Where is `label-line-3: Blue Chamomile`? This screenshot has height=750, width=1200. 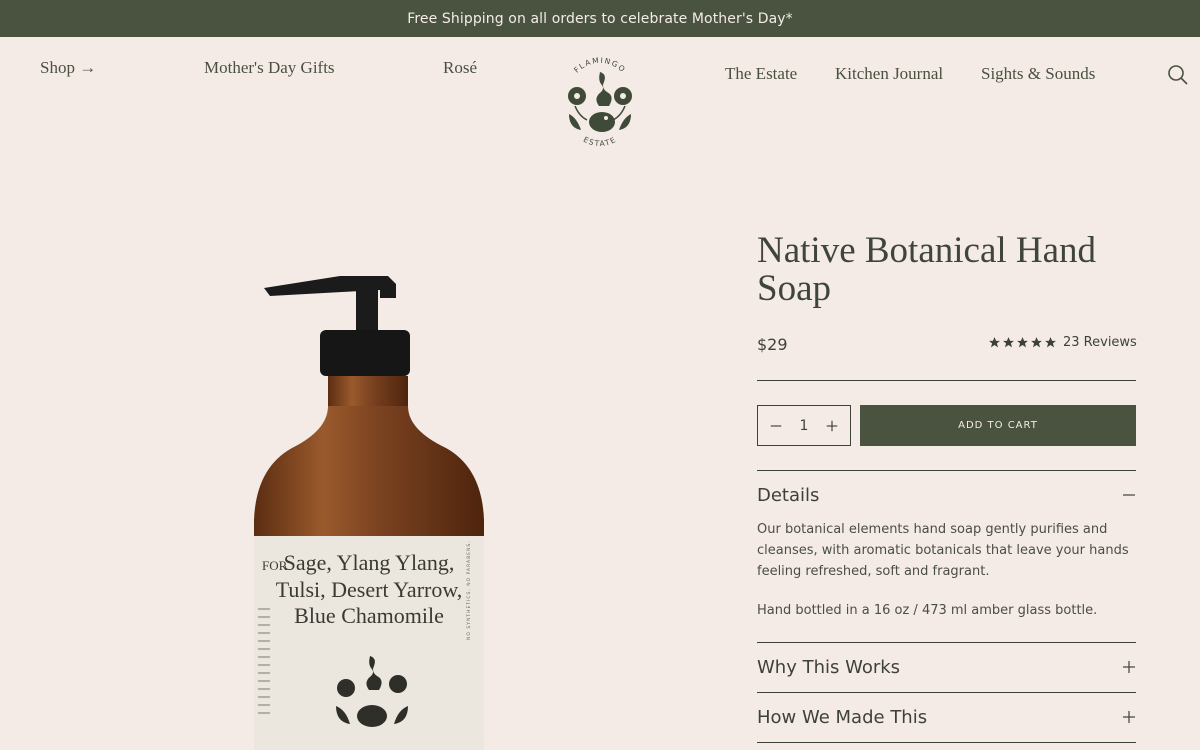 label-line-3: Blue Chamomile is located at coordinates (369, 615).